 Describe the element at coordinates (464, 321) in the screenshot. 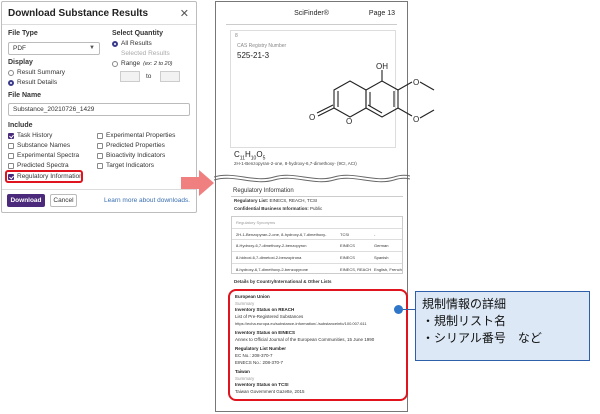

I see `callout-line: ・規制リスト名` at that location.